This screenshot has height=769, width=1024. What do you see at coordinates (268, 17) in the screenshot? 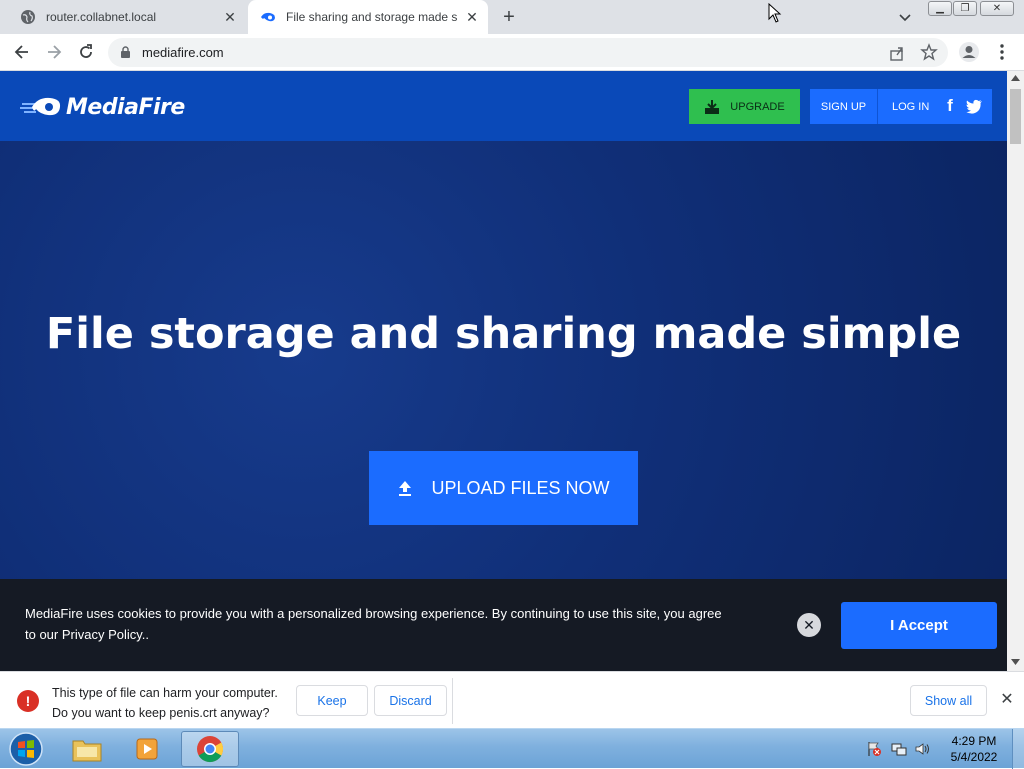
I see `mediafire-favicon-icon` at bounding box center [268, 17].